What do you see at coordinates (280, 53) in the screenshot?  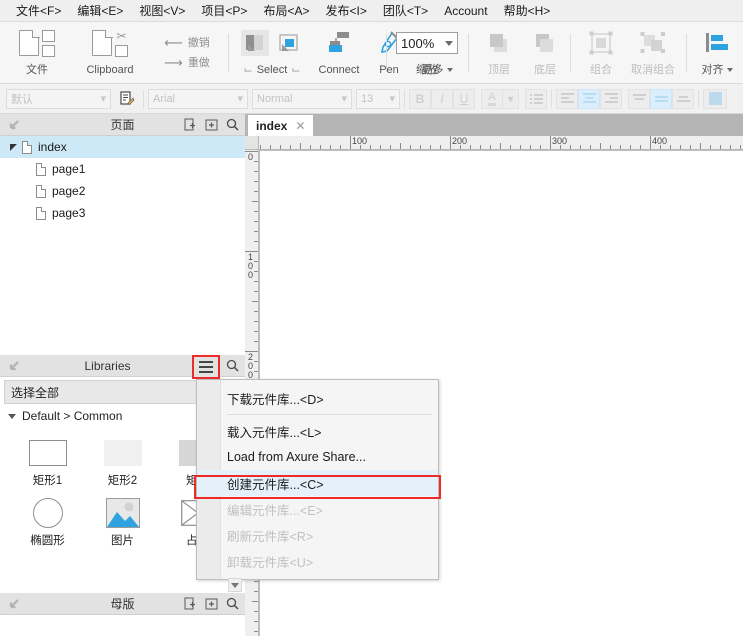 I see `toolbar-connect-real` at bounding box center [280, 53].